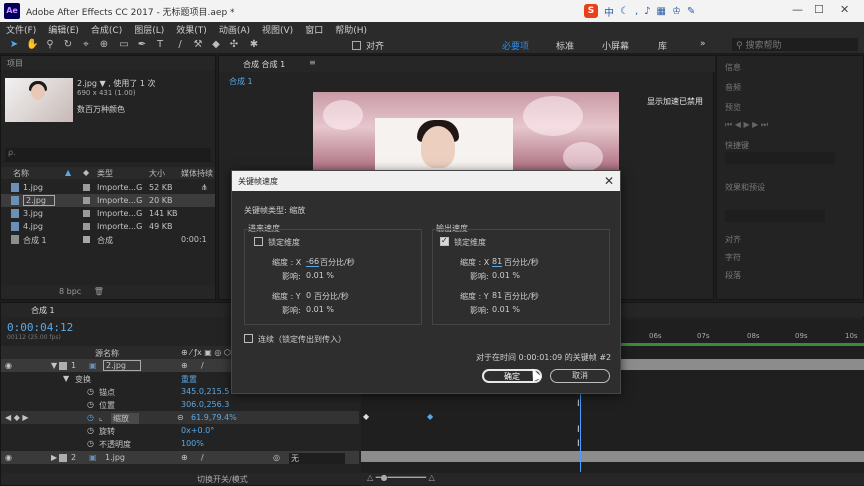 This screenshot has height=486, width=864. What do you see at coordinates (444, 241) in the screenshot?
I see `outgoing-lock-checkbox` at bounding box center [444, 241].